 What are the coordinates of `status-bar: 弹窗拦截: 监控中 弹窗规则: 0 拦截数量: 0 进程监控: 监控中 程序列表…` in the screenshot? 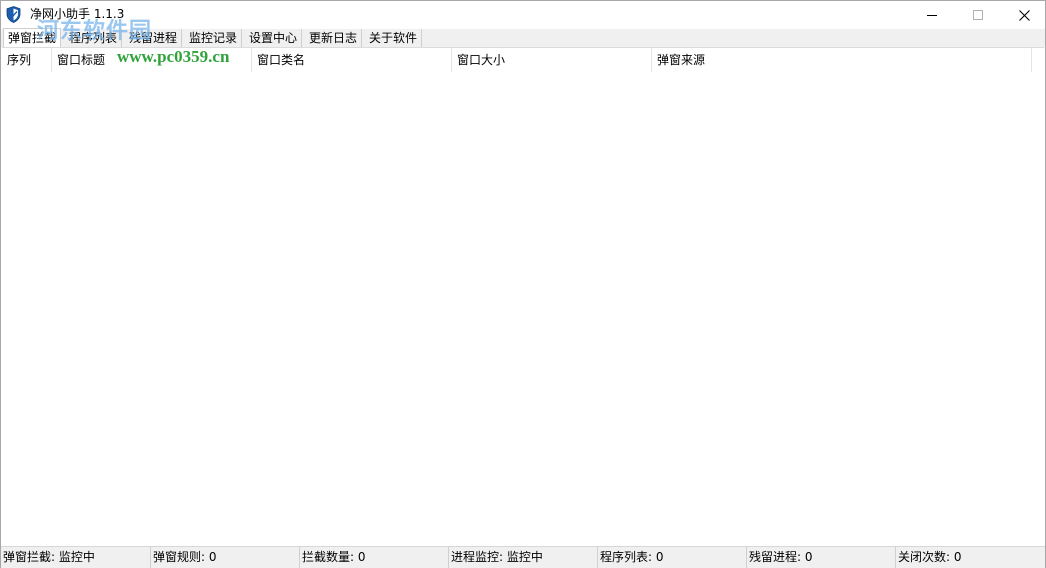 It's located at (523, 557).